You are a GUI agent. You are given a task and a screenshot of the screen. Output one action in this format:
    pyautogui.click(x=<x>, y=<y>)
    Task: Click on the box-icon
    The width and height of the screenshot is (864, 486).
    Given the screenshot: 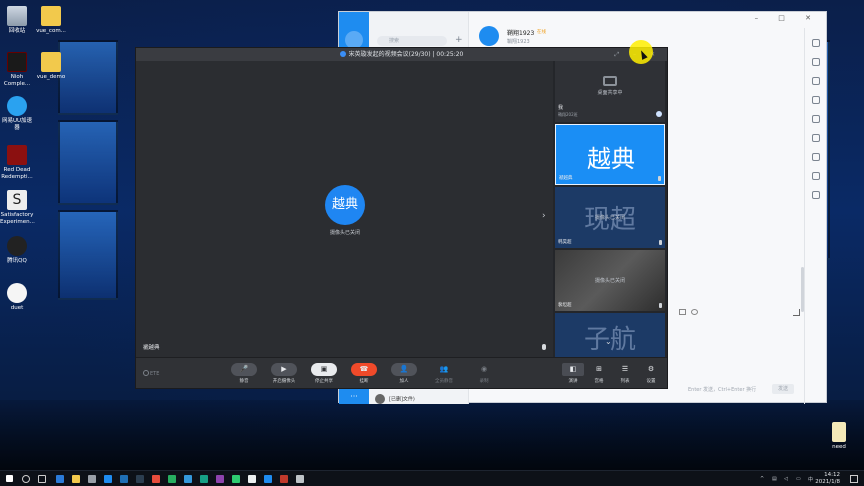 What is the action you would take?
    pyautogui.click(x=815, y=195)
    